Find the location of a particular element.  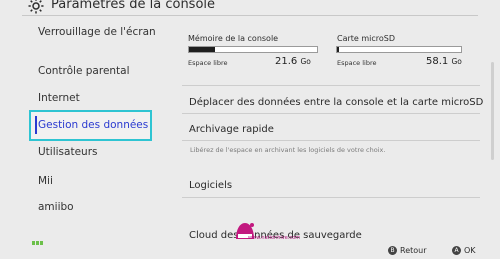

microsd-free-value: 58.1 Go is located at coordinates (444, 62).